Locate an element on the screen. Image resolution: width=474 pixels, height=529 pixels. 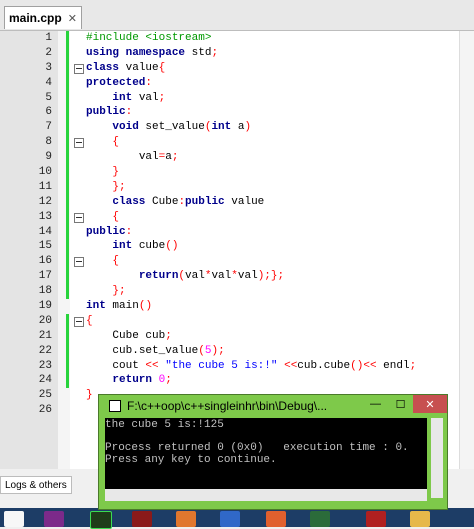
line-number: 9 is located at coordinates (48, 157).